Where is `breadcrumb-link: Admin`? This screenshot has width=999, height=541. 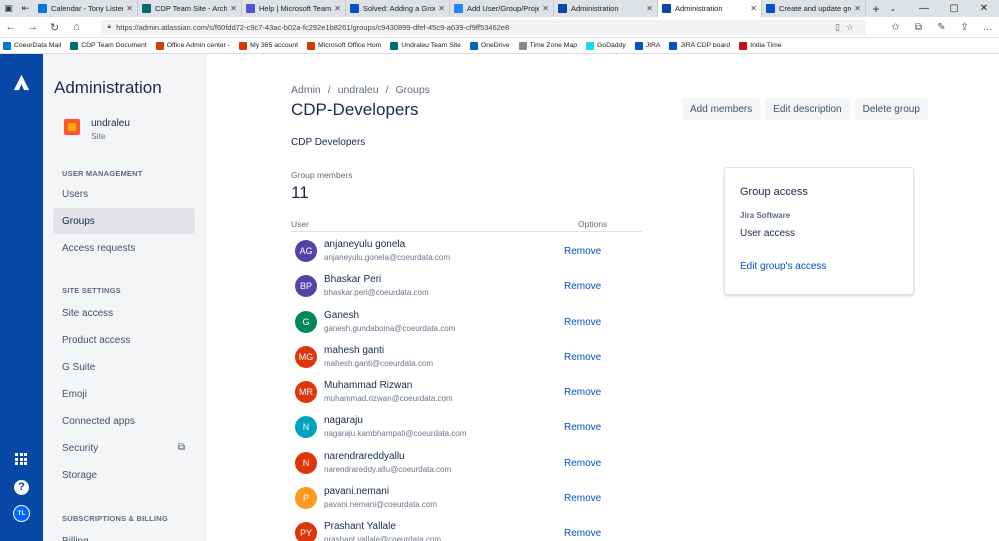 breadcrumb-link: Admin is located at coordinates (306, 90).